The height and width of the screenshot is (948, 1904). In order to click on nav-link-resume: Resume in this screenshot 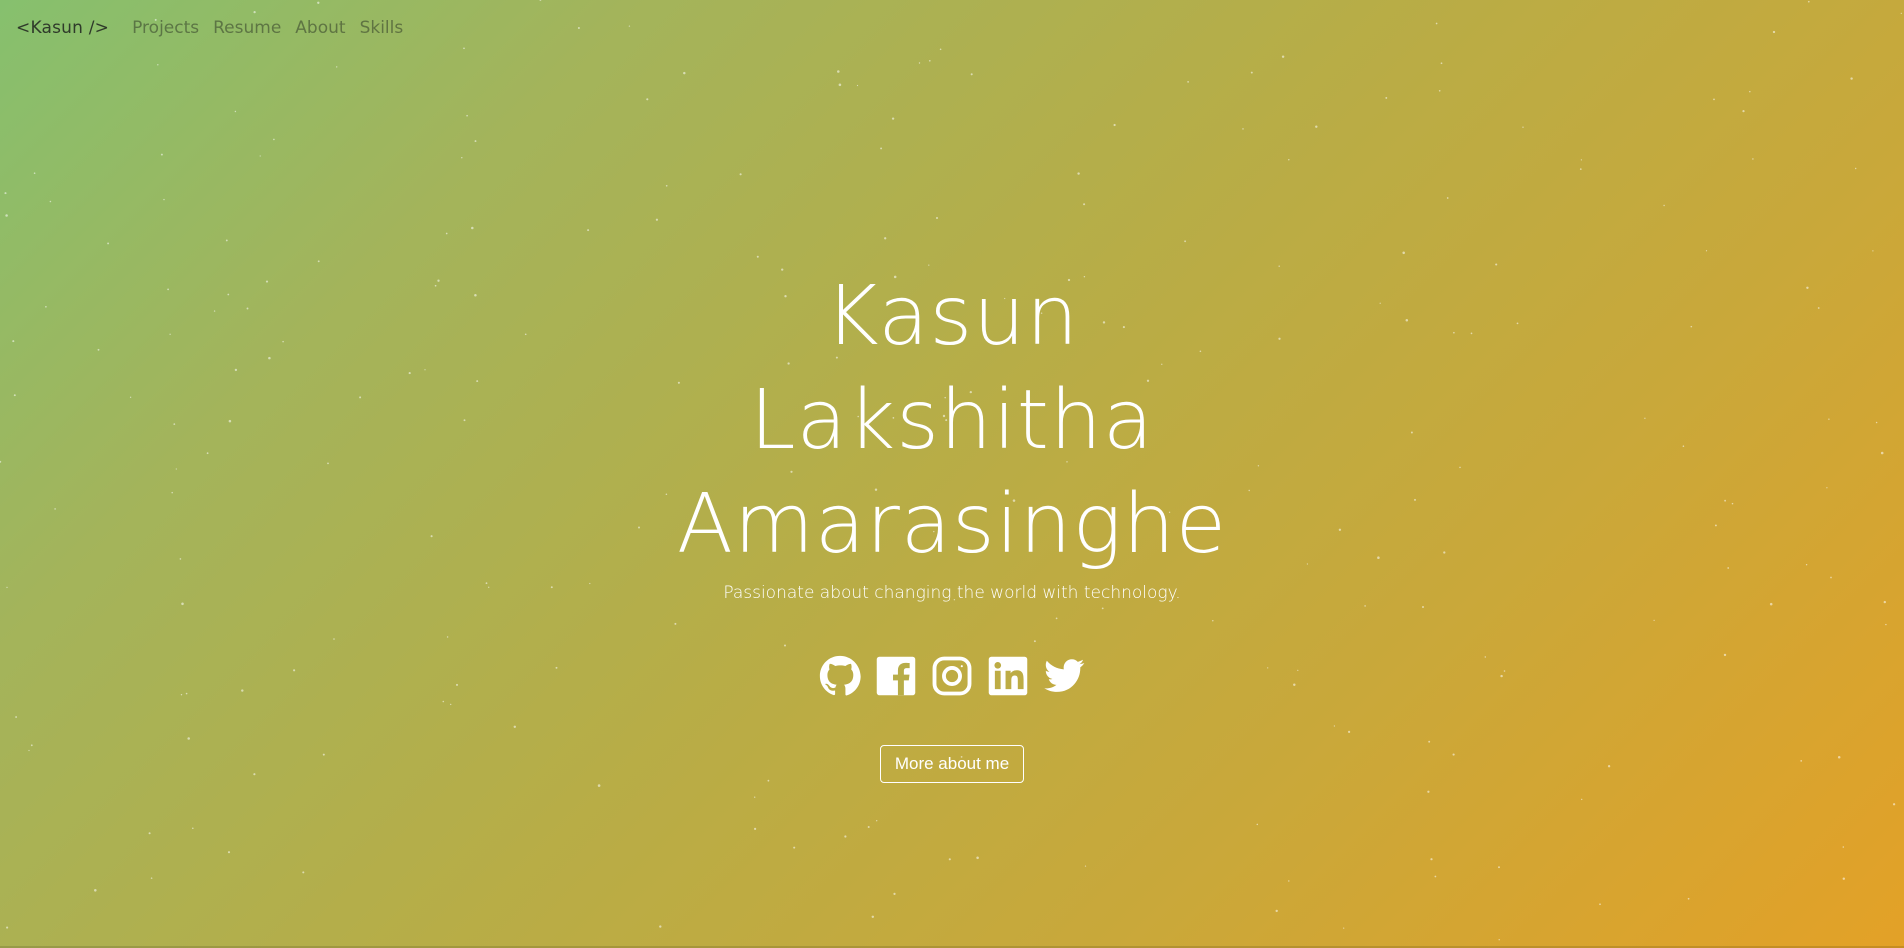, I will do `click(247, 28)`.